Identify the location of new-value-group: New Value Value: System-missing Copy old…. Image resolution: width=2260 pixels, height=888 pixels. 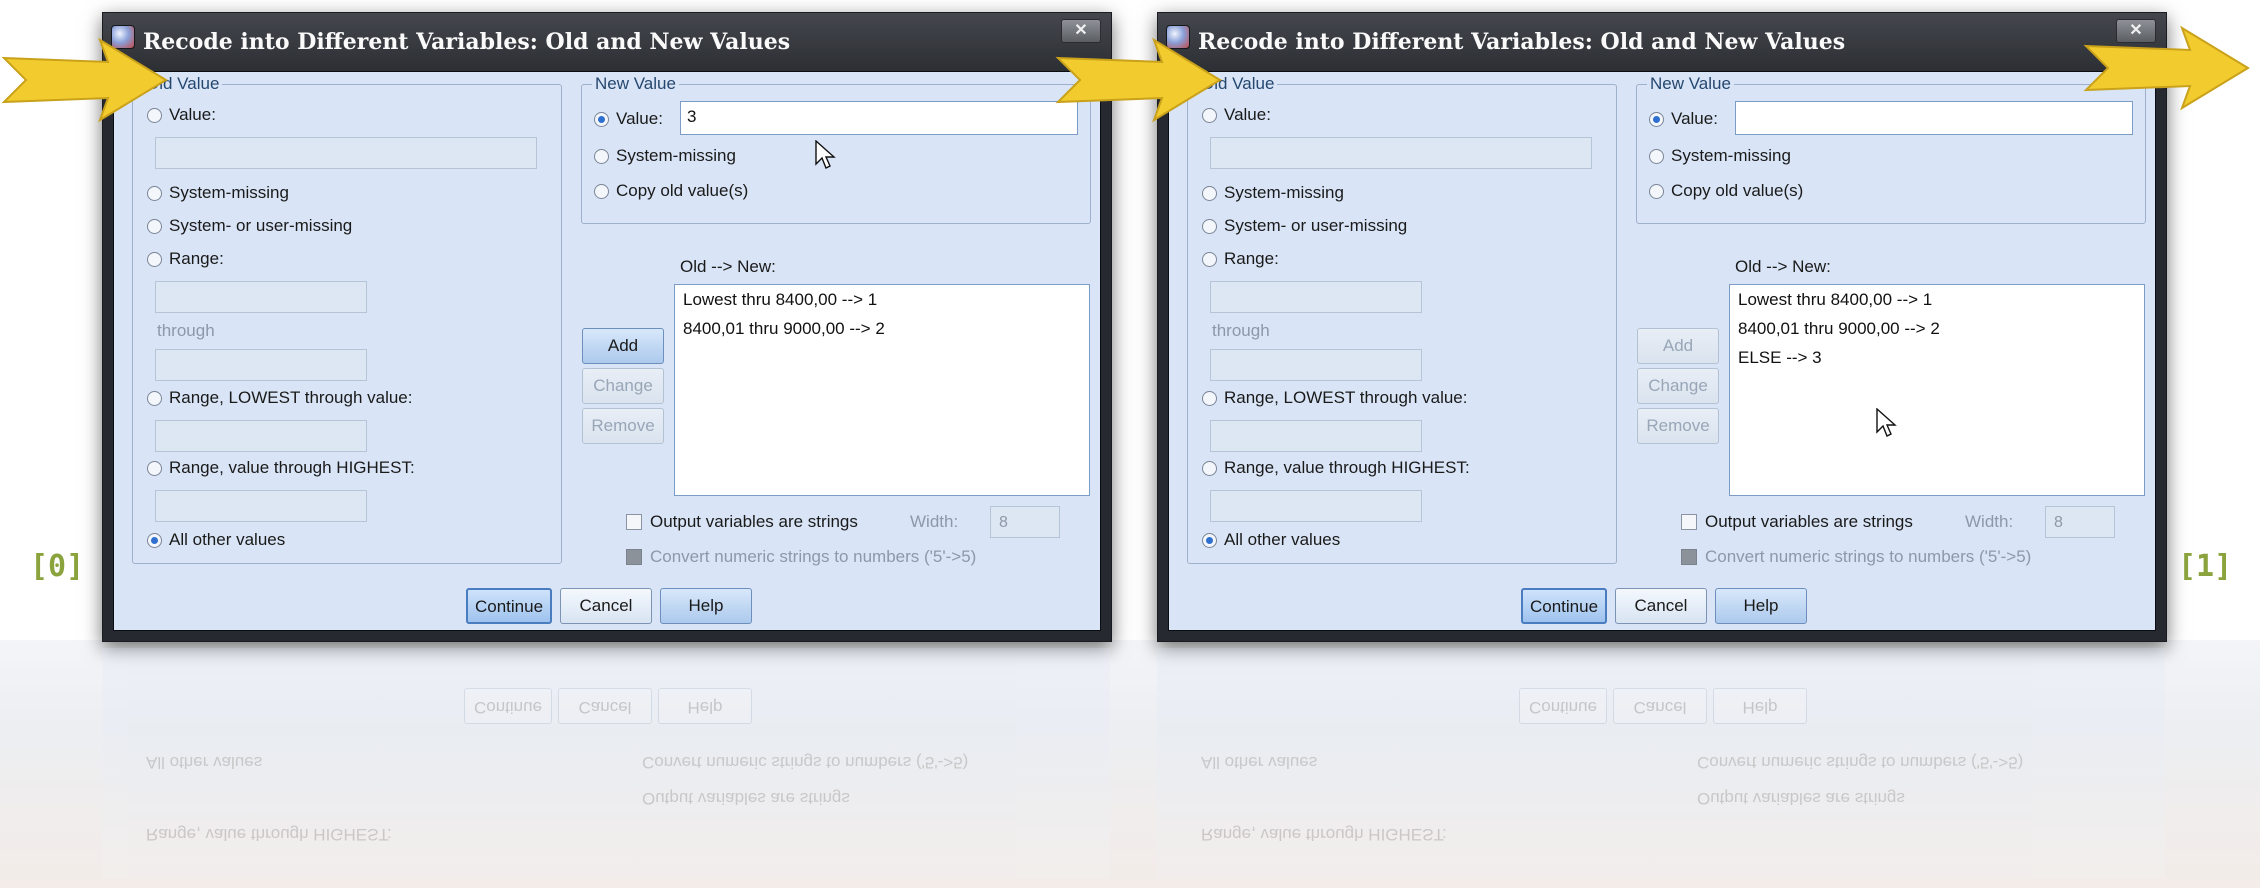
(1891, 149).